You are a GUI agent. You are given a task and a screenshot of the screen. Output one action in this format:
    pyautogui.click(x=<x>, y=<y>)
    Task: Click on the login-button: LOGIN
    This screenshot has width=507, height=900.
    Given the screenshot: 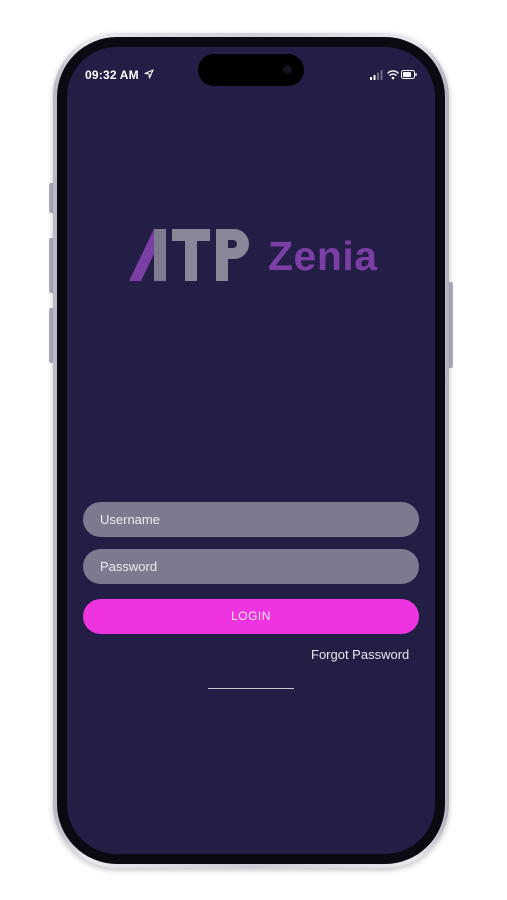 What is the action you would take?
    pyautogui.click(x=251, y=616)
    